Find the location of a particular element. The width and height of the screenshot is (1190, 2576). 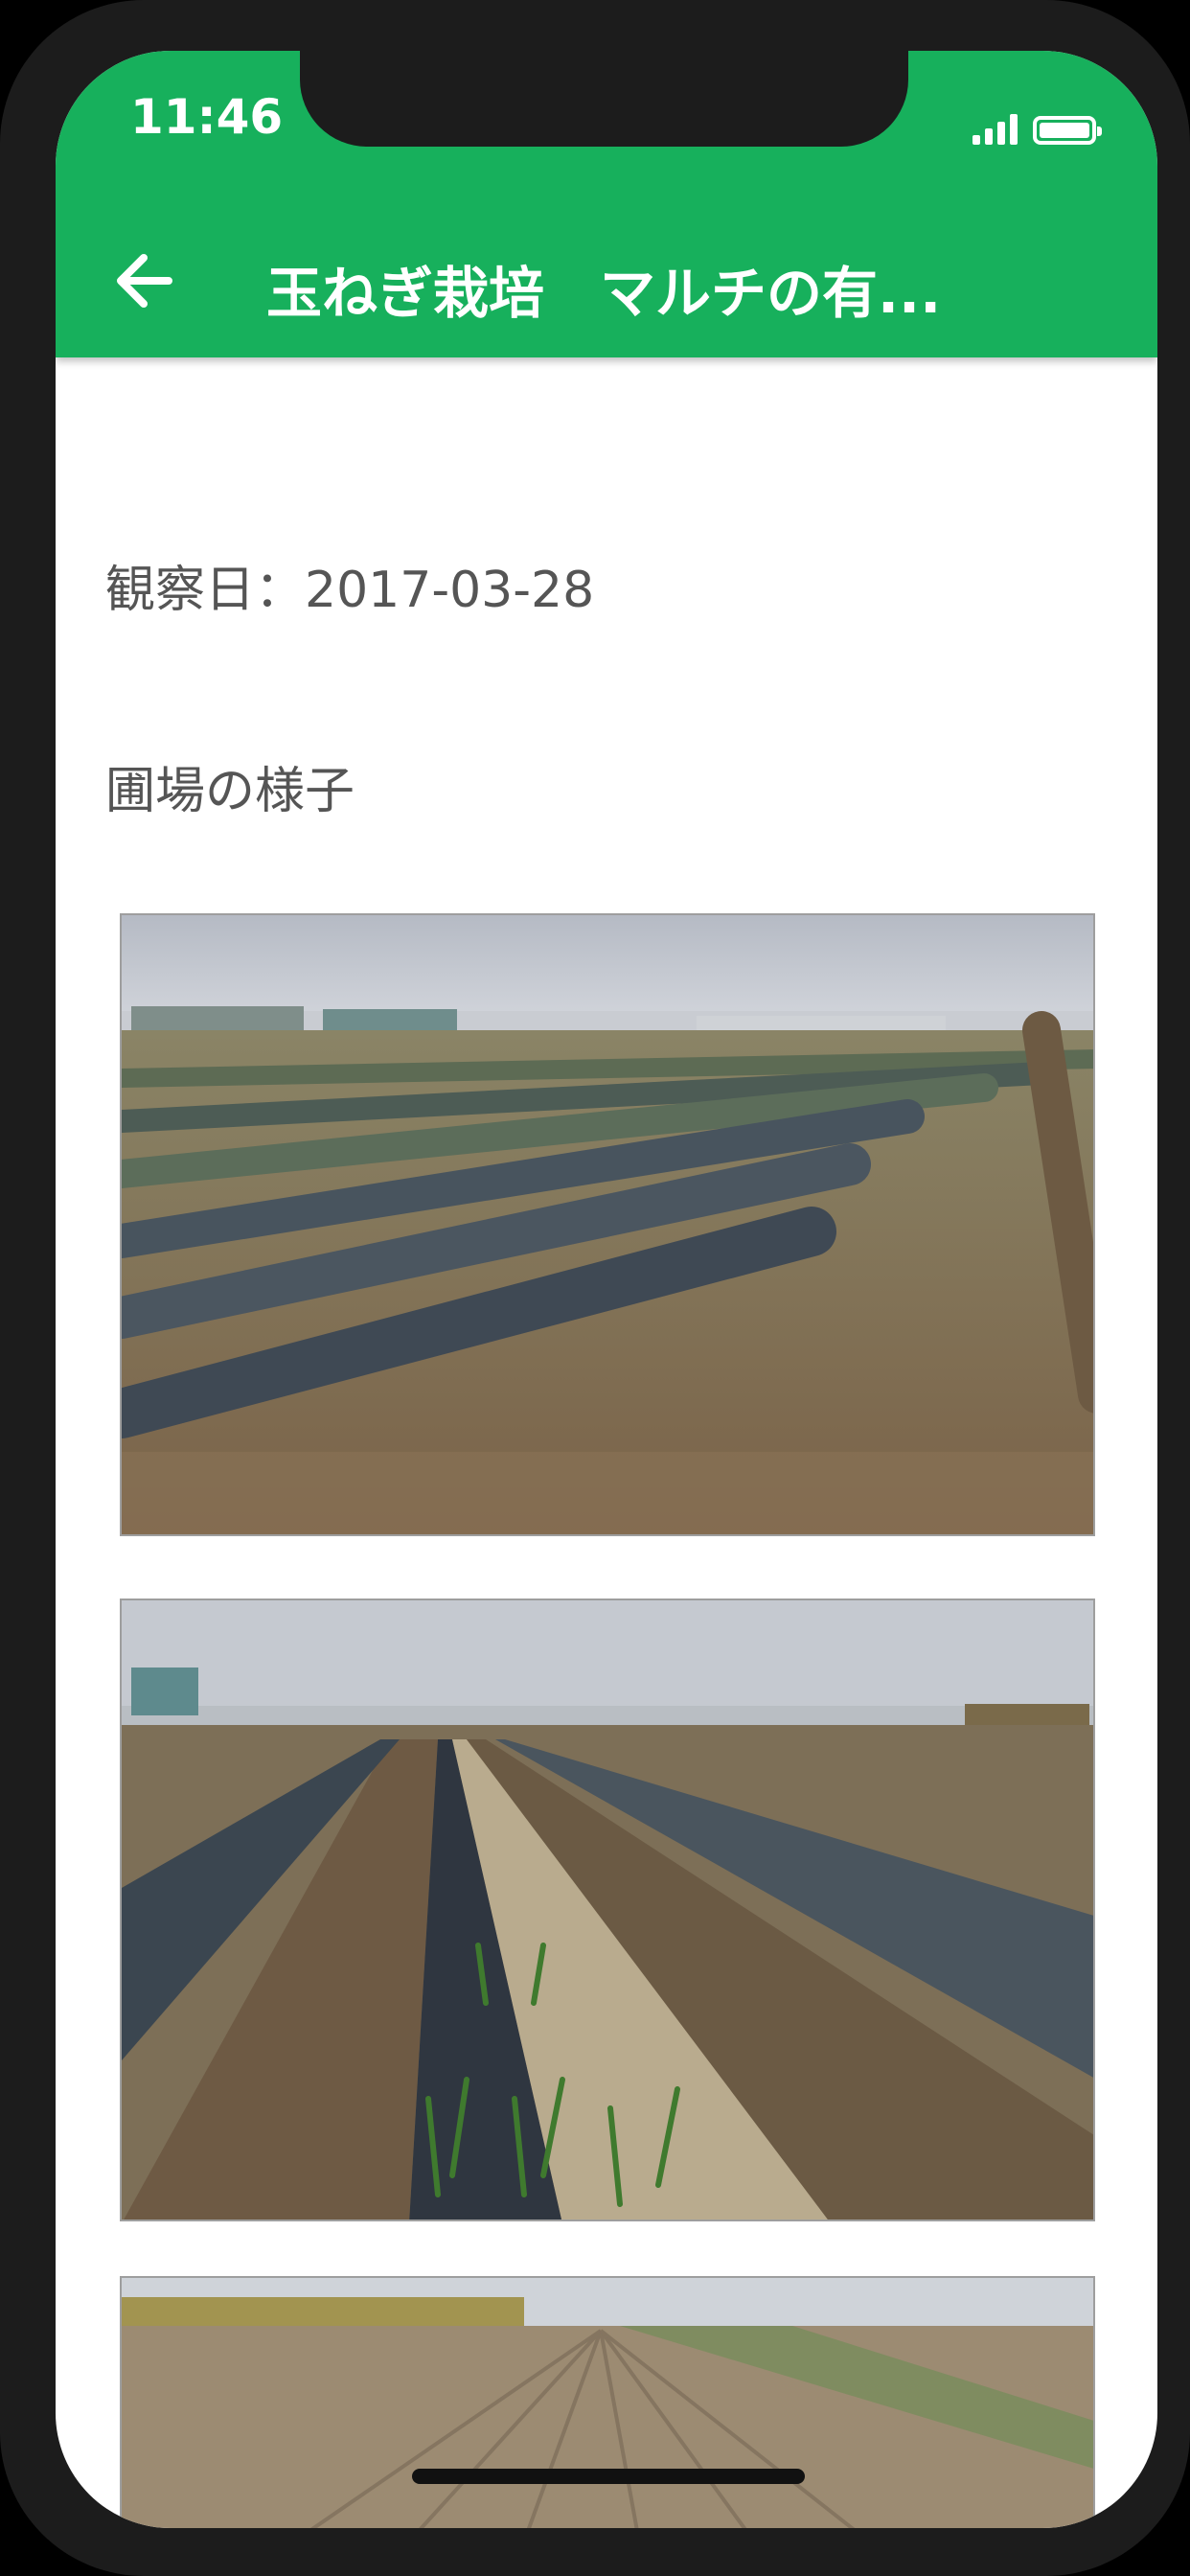

signal-icon is located at coordinates (996, 129).